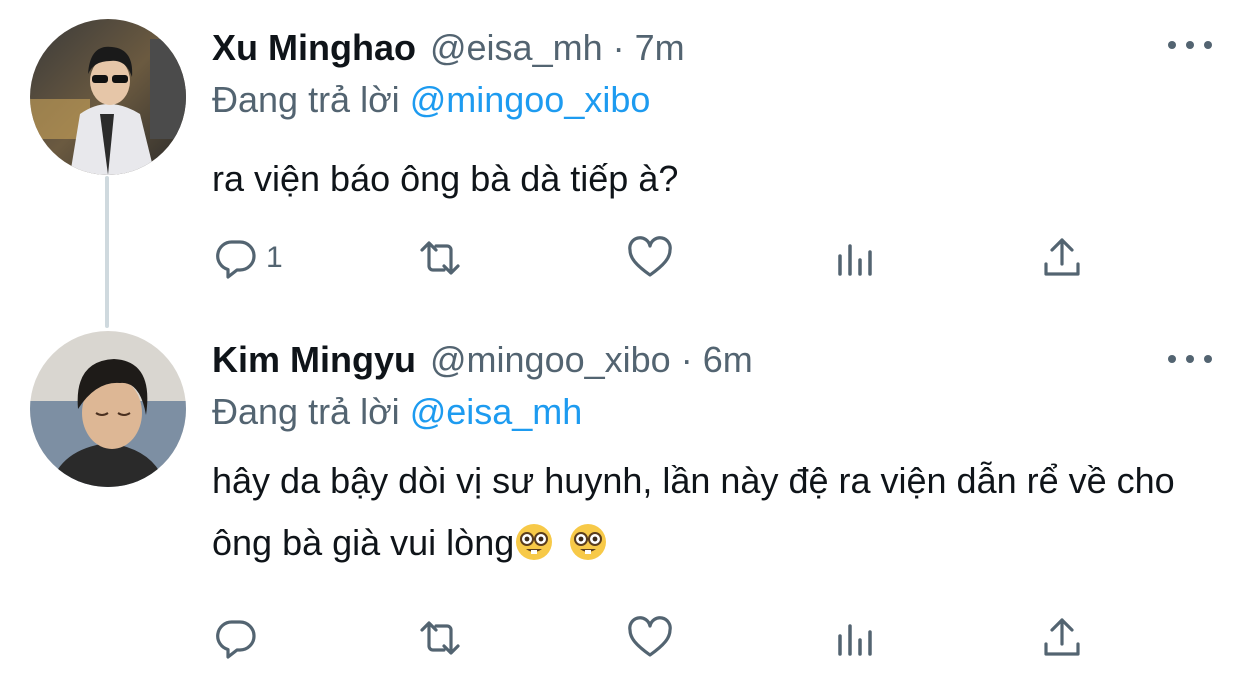  I want to click on timestamp: 7m, so click(660, 48).